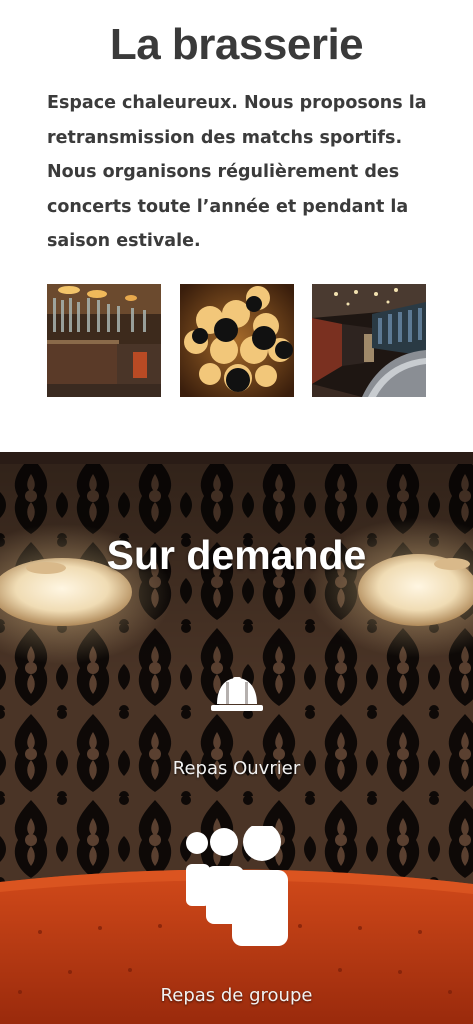 This screenshot has height=1024, width=473. I want to click on gallery-thumbnail-bar, so click(104, 340).